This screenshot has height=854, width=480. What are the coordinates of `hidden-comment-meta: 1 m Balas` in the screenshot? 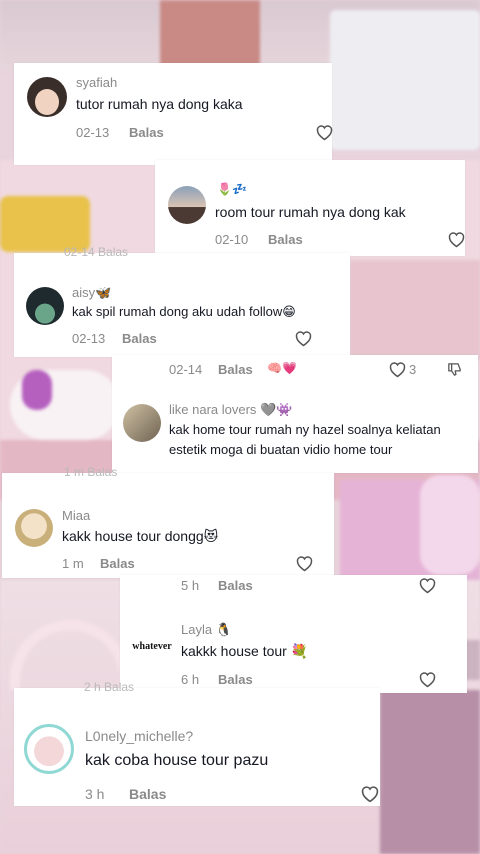 It's located at (91, 472).